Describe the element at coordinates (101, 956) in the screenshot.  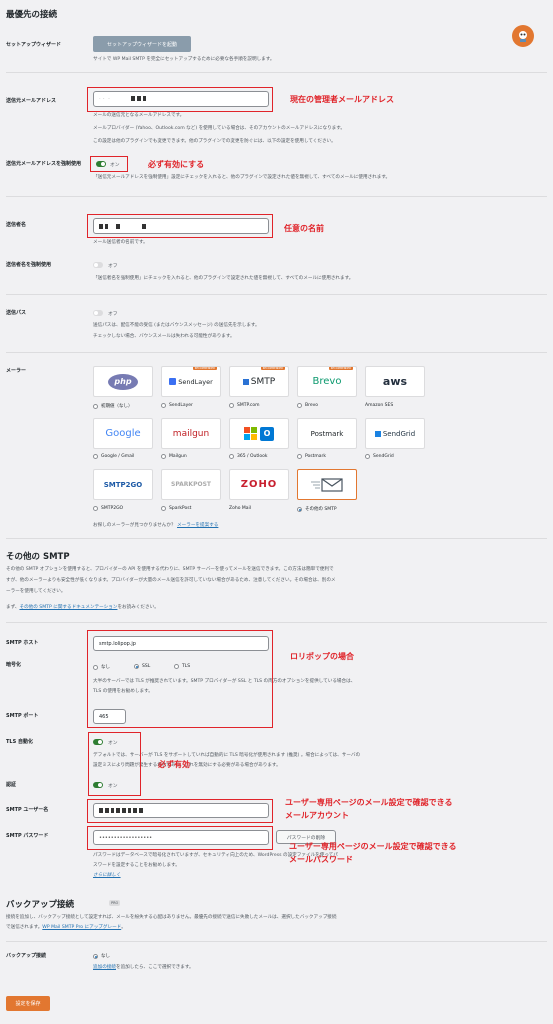
I see `backup-option-none: なし` at that location.